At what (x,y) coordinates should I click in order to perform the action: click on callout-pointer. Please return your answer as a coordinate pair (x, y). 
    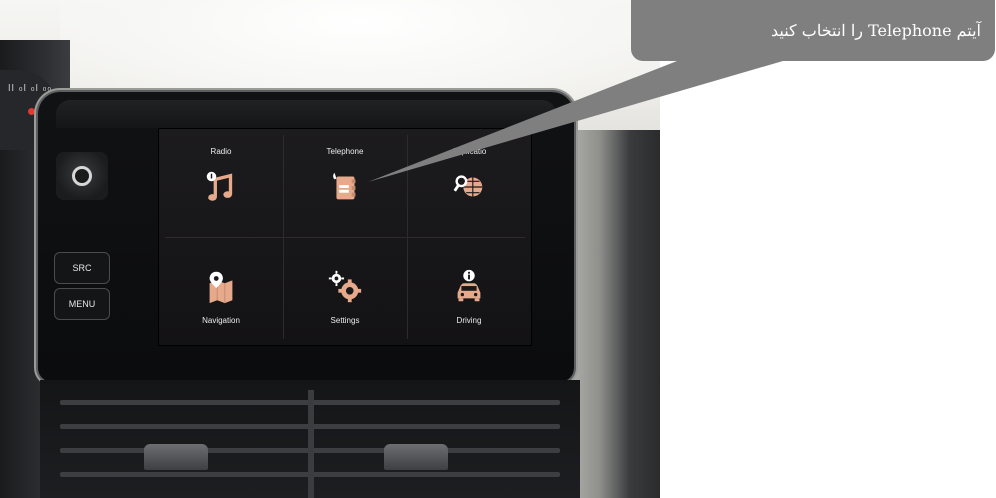
    Looking at the image, I should click on (584, 117).